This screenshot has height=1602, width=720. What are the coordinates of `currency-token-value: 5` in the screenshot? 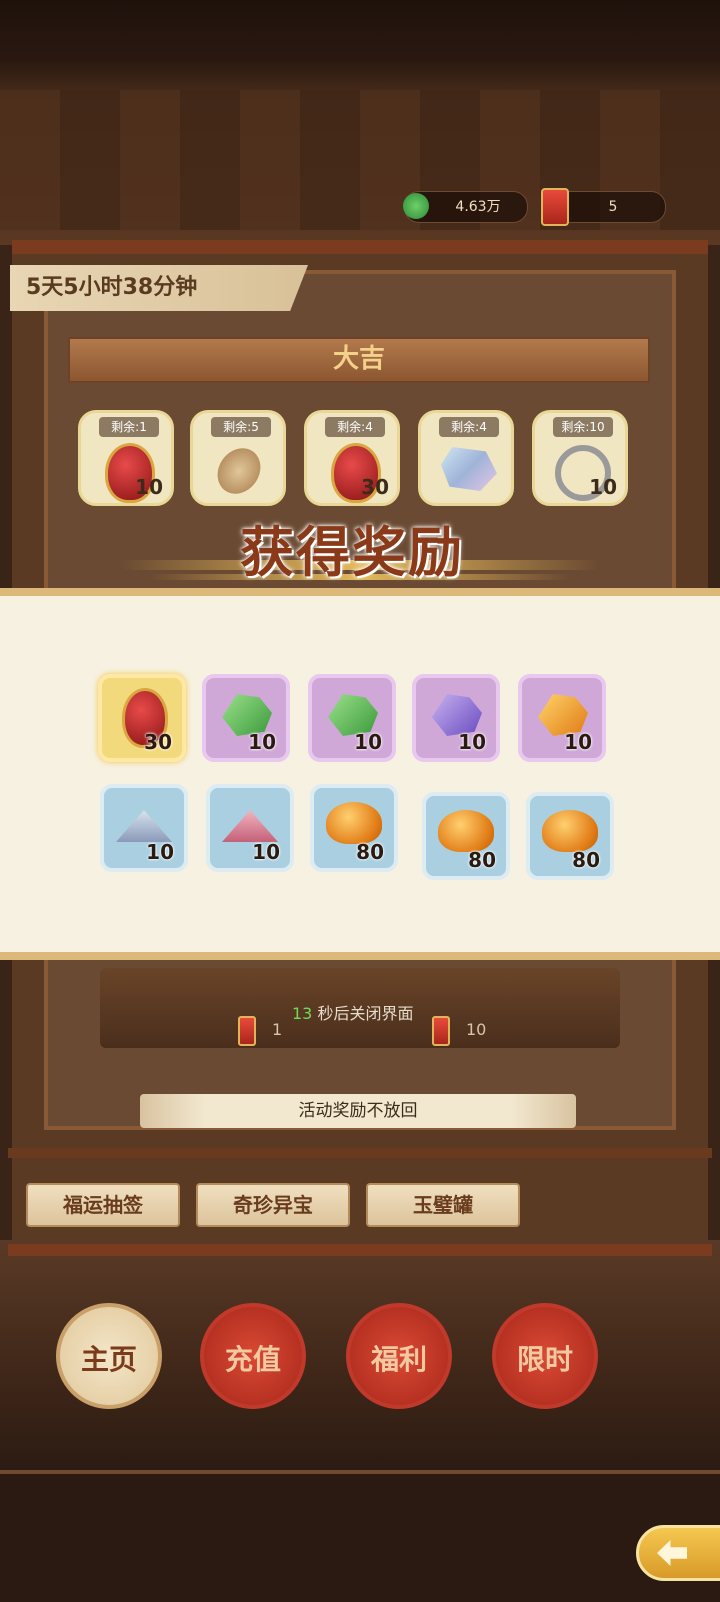 It's located at (613, 207).